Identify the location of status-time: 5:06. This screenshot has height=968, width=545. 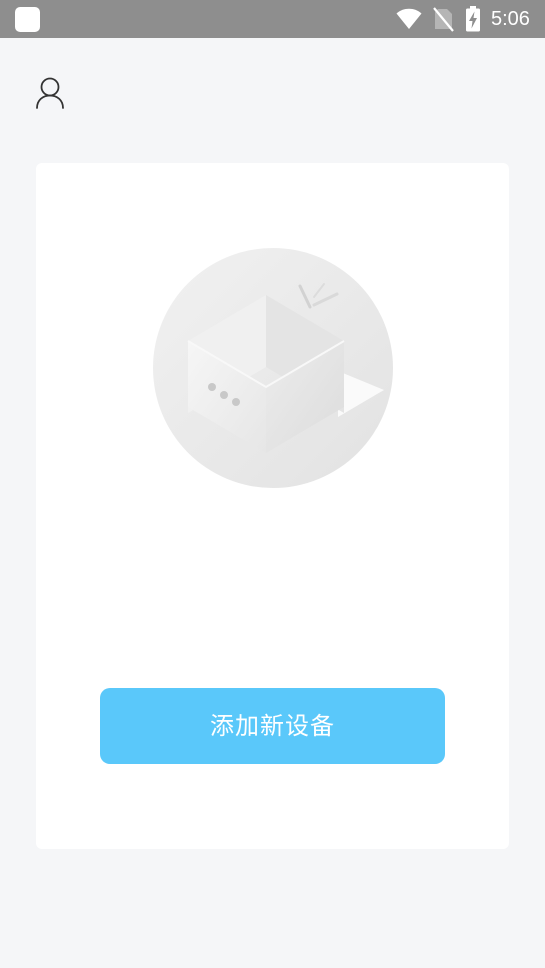
(510, 19).